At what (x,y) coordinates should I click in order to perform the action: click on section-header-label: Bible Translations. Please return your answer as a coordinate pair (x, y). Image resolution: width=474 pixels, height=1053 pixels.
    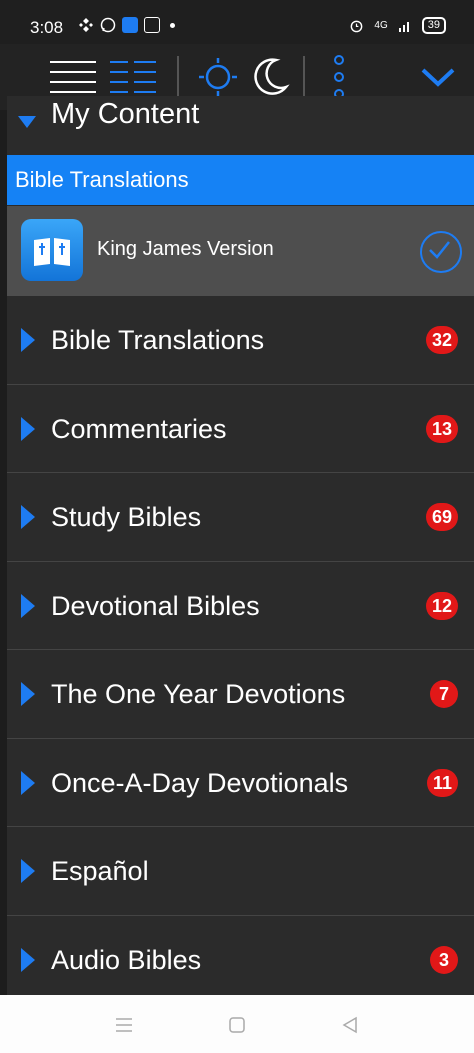
    Looking at the image, I should click on (102, 179).